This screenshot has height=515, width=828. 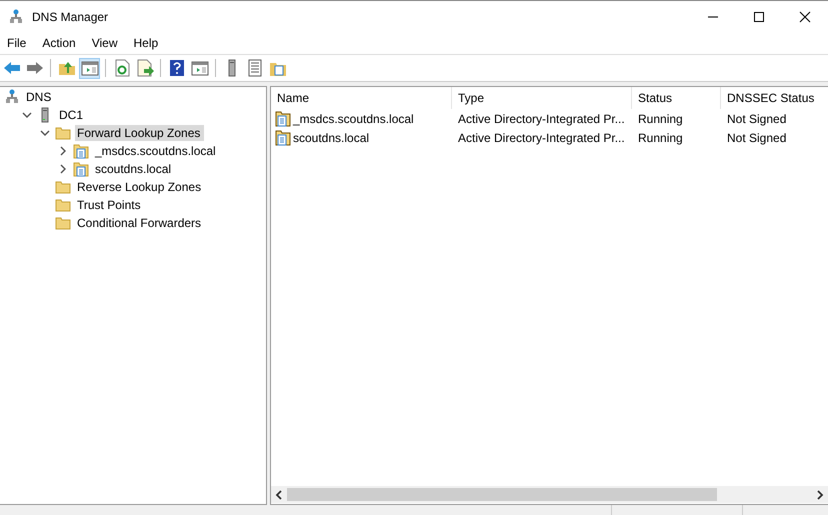 I want to click on pane-icon, so click(x=89, y=68).